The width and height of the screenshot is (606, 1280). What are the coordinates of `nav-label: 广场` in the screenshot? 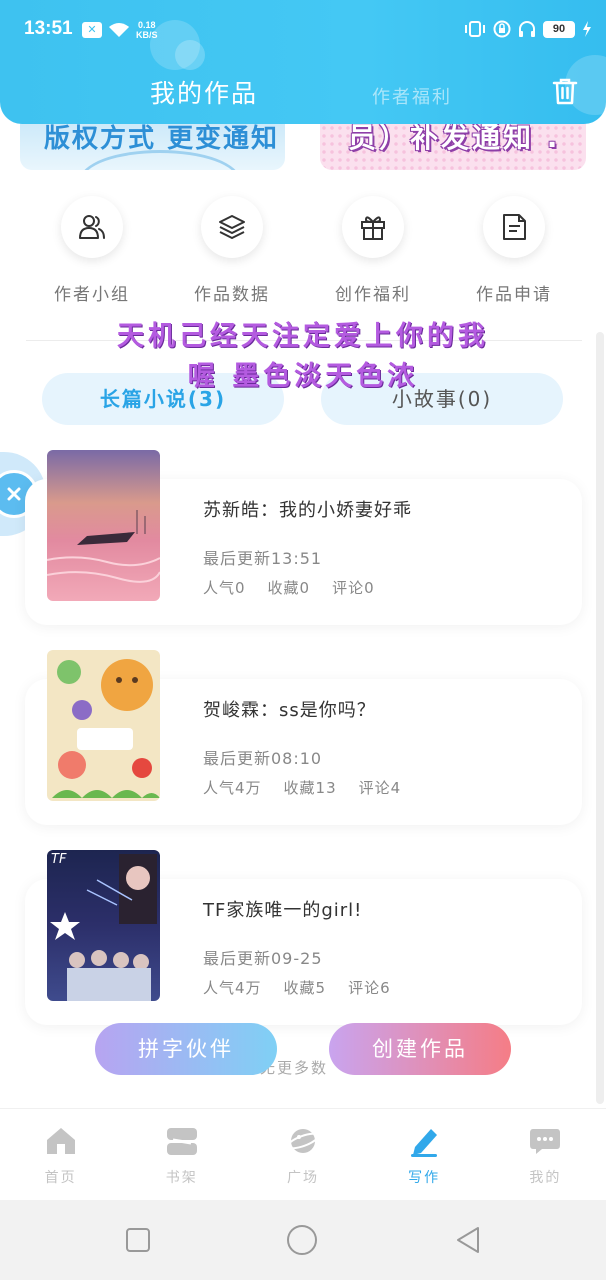 It's located at (302, 1178).